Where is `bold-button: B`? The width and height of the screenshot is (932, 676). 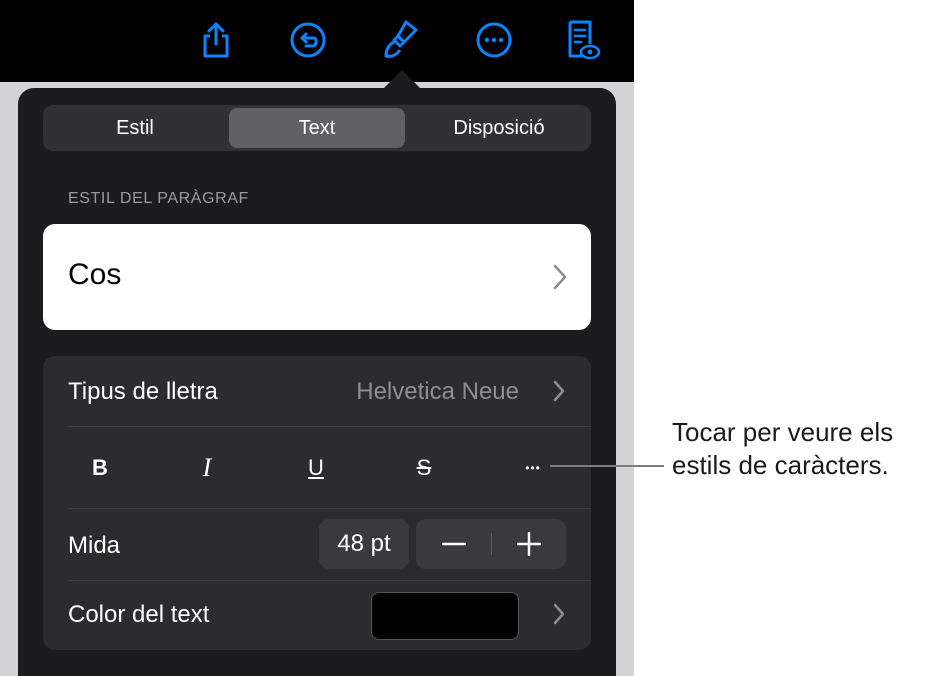 bold-button: B is located at coordinates (100, 468).